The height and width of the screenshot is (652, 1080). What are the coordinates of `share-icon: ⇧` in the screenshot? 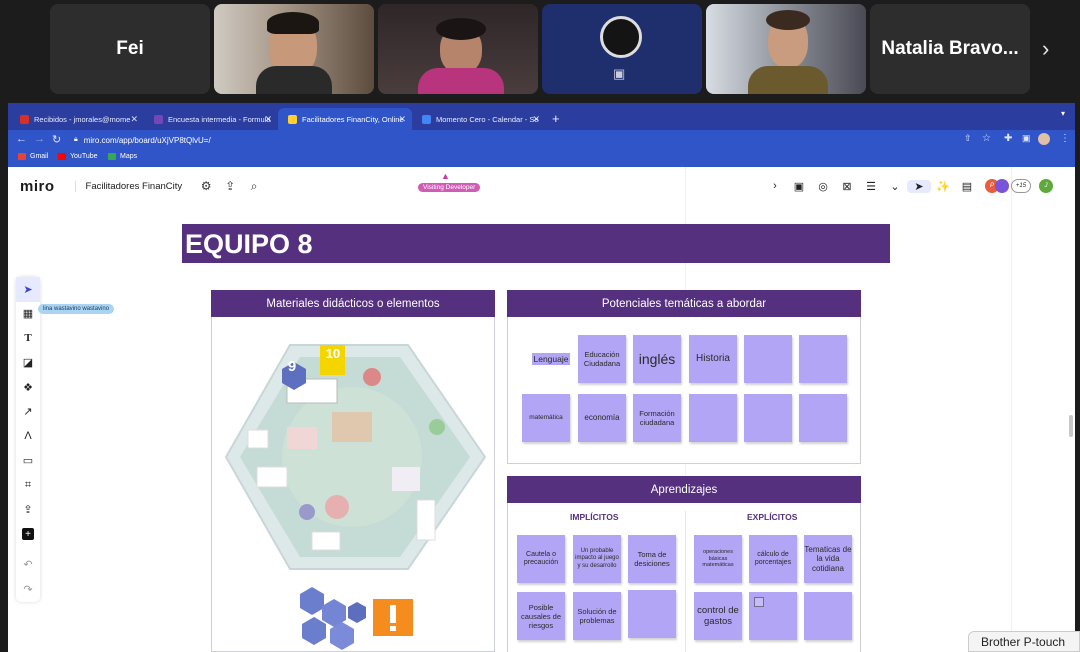 It's located at (968, 138).